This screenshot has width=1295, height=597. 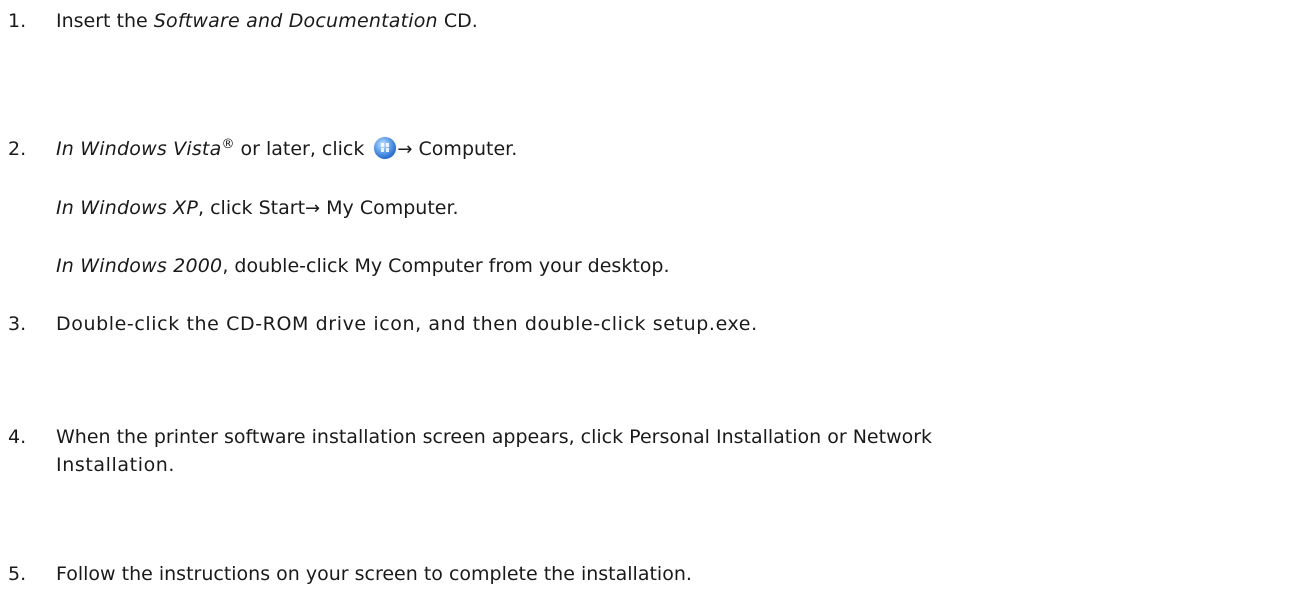 I want to click on os-2000-label: In Windows 2000, so click(x=139, y=266).